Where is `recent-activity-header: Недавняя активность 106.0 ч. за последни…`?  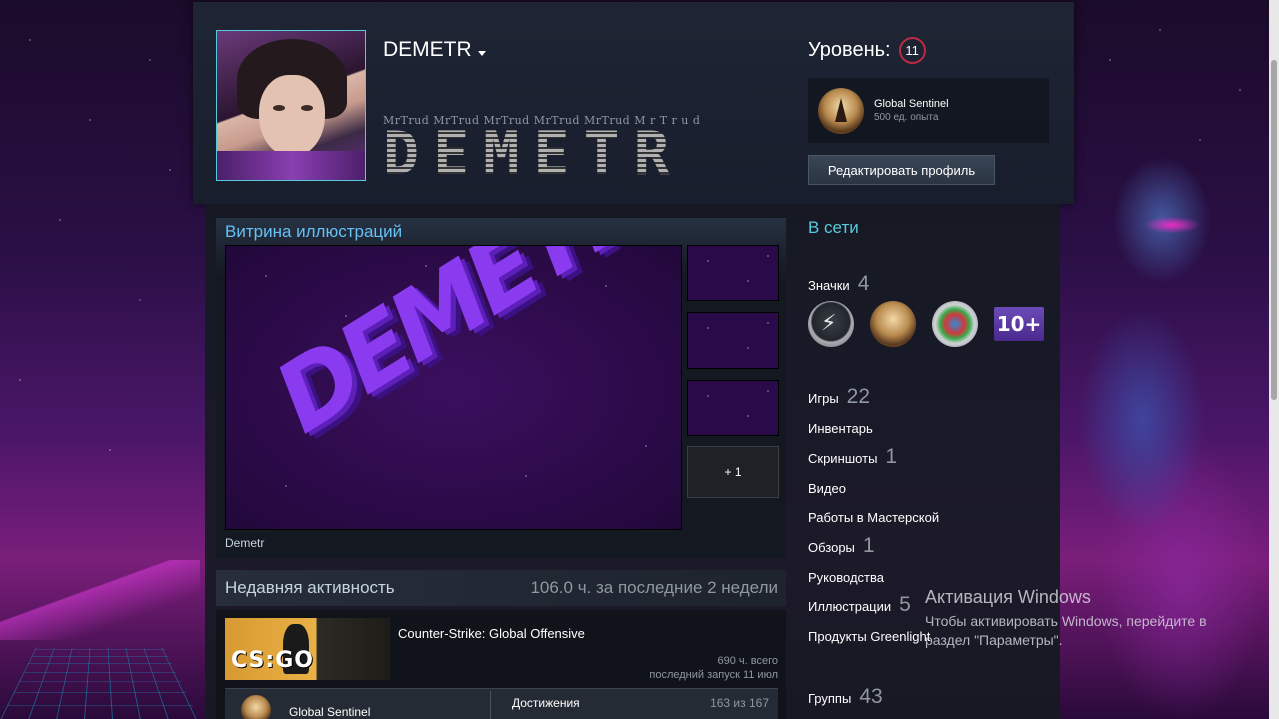
recent-activity-header: Недавняя активность 106.0 ч. за последни… is located at coordinates (501, 588).